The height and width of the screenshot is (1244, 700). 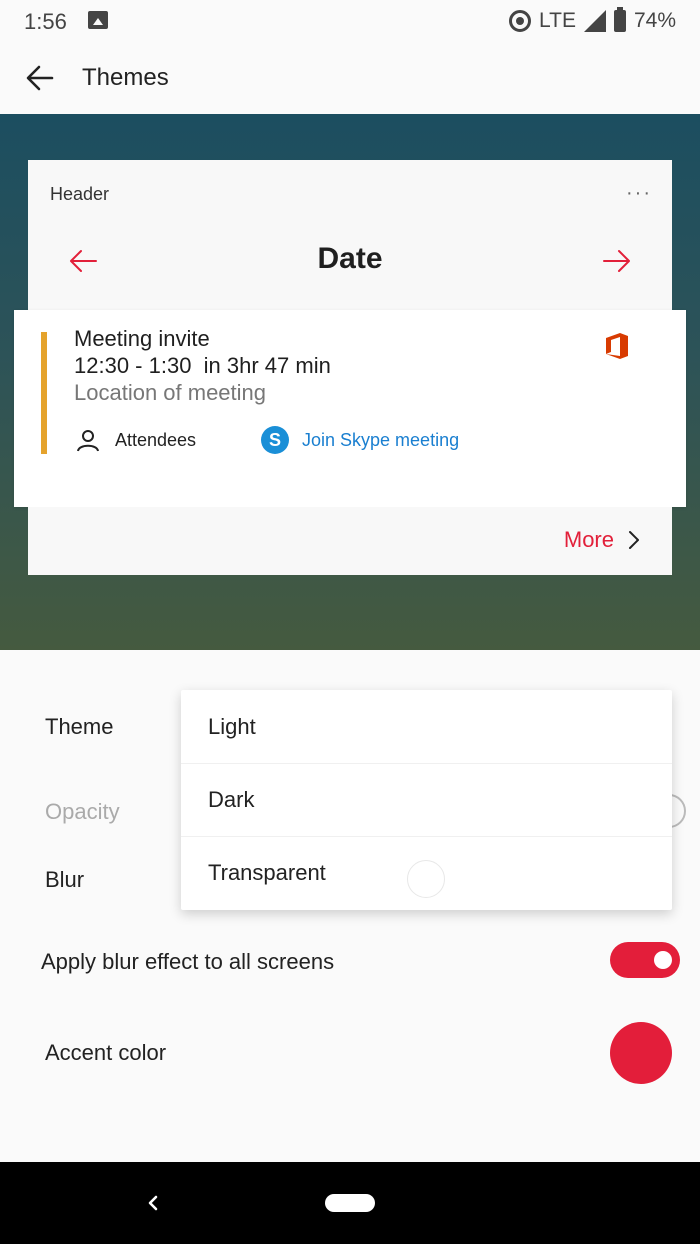 I want to click on signal-icon, so click(x=594, y=21).